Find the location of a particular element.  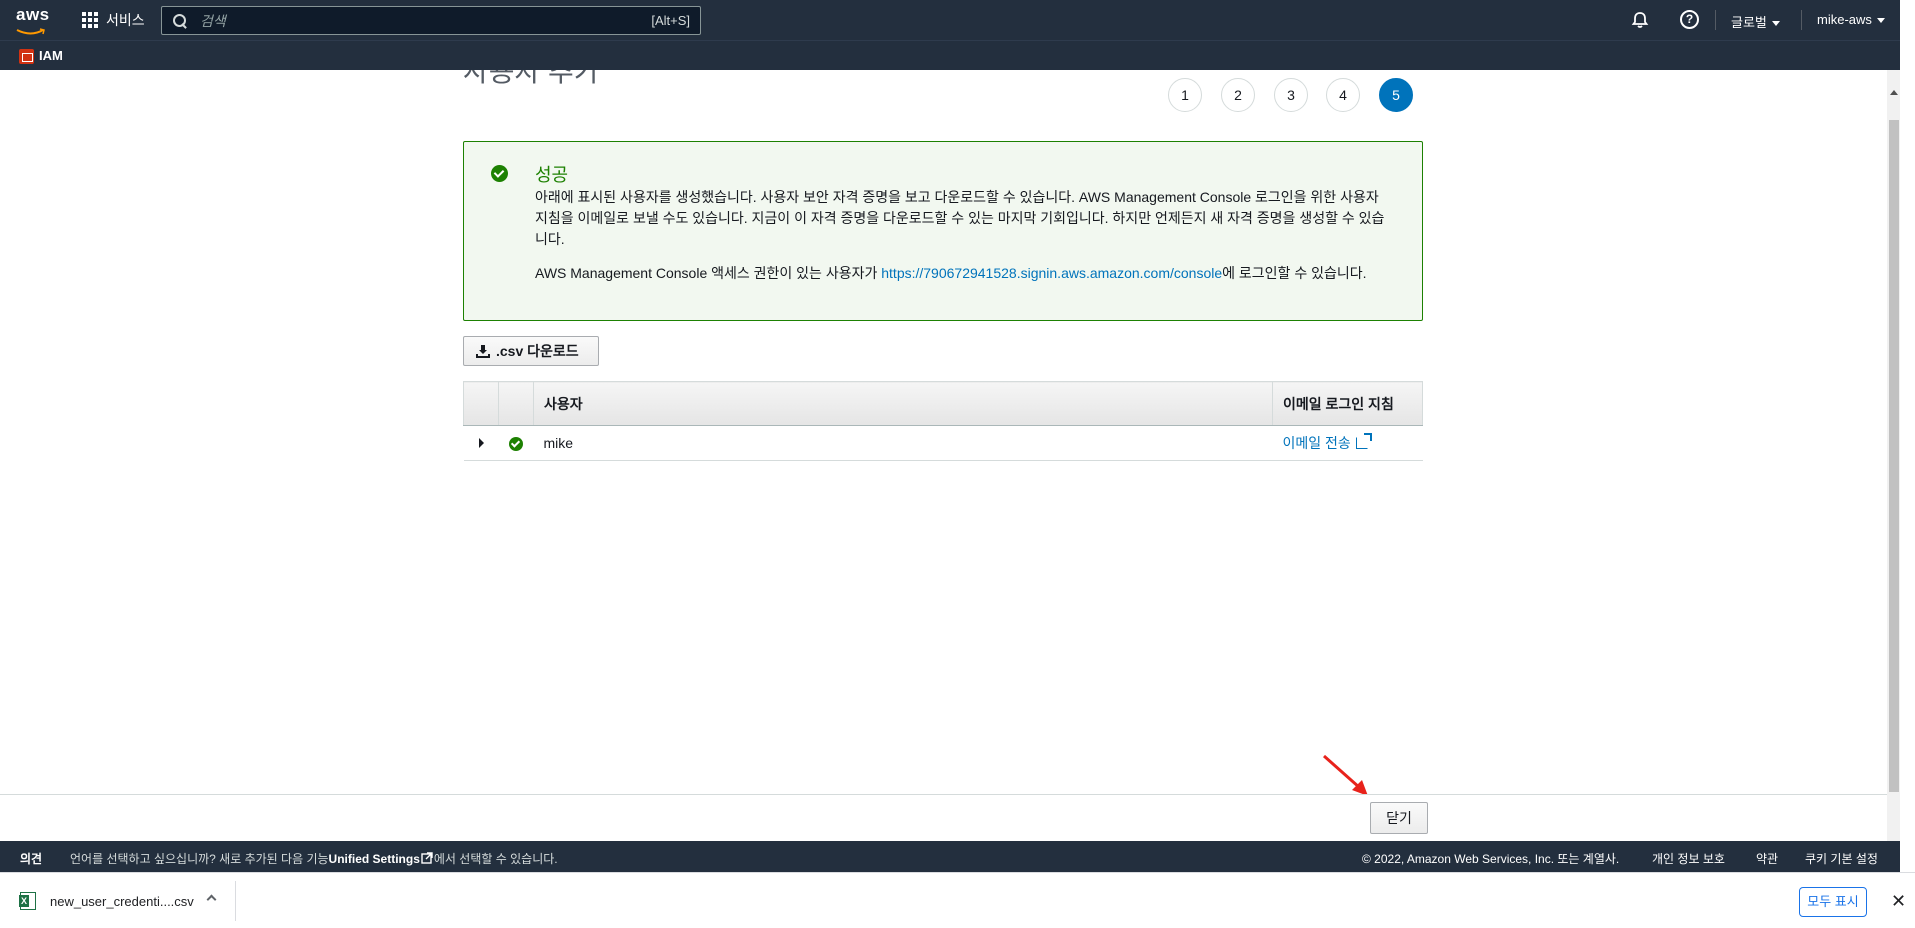

chevron-up-icon is located at coordinates (211, 899).